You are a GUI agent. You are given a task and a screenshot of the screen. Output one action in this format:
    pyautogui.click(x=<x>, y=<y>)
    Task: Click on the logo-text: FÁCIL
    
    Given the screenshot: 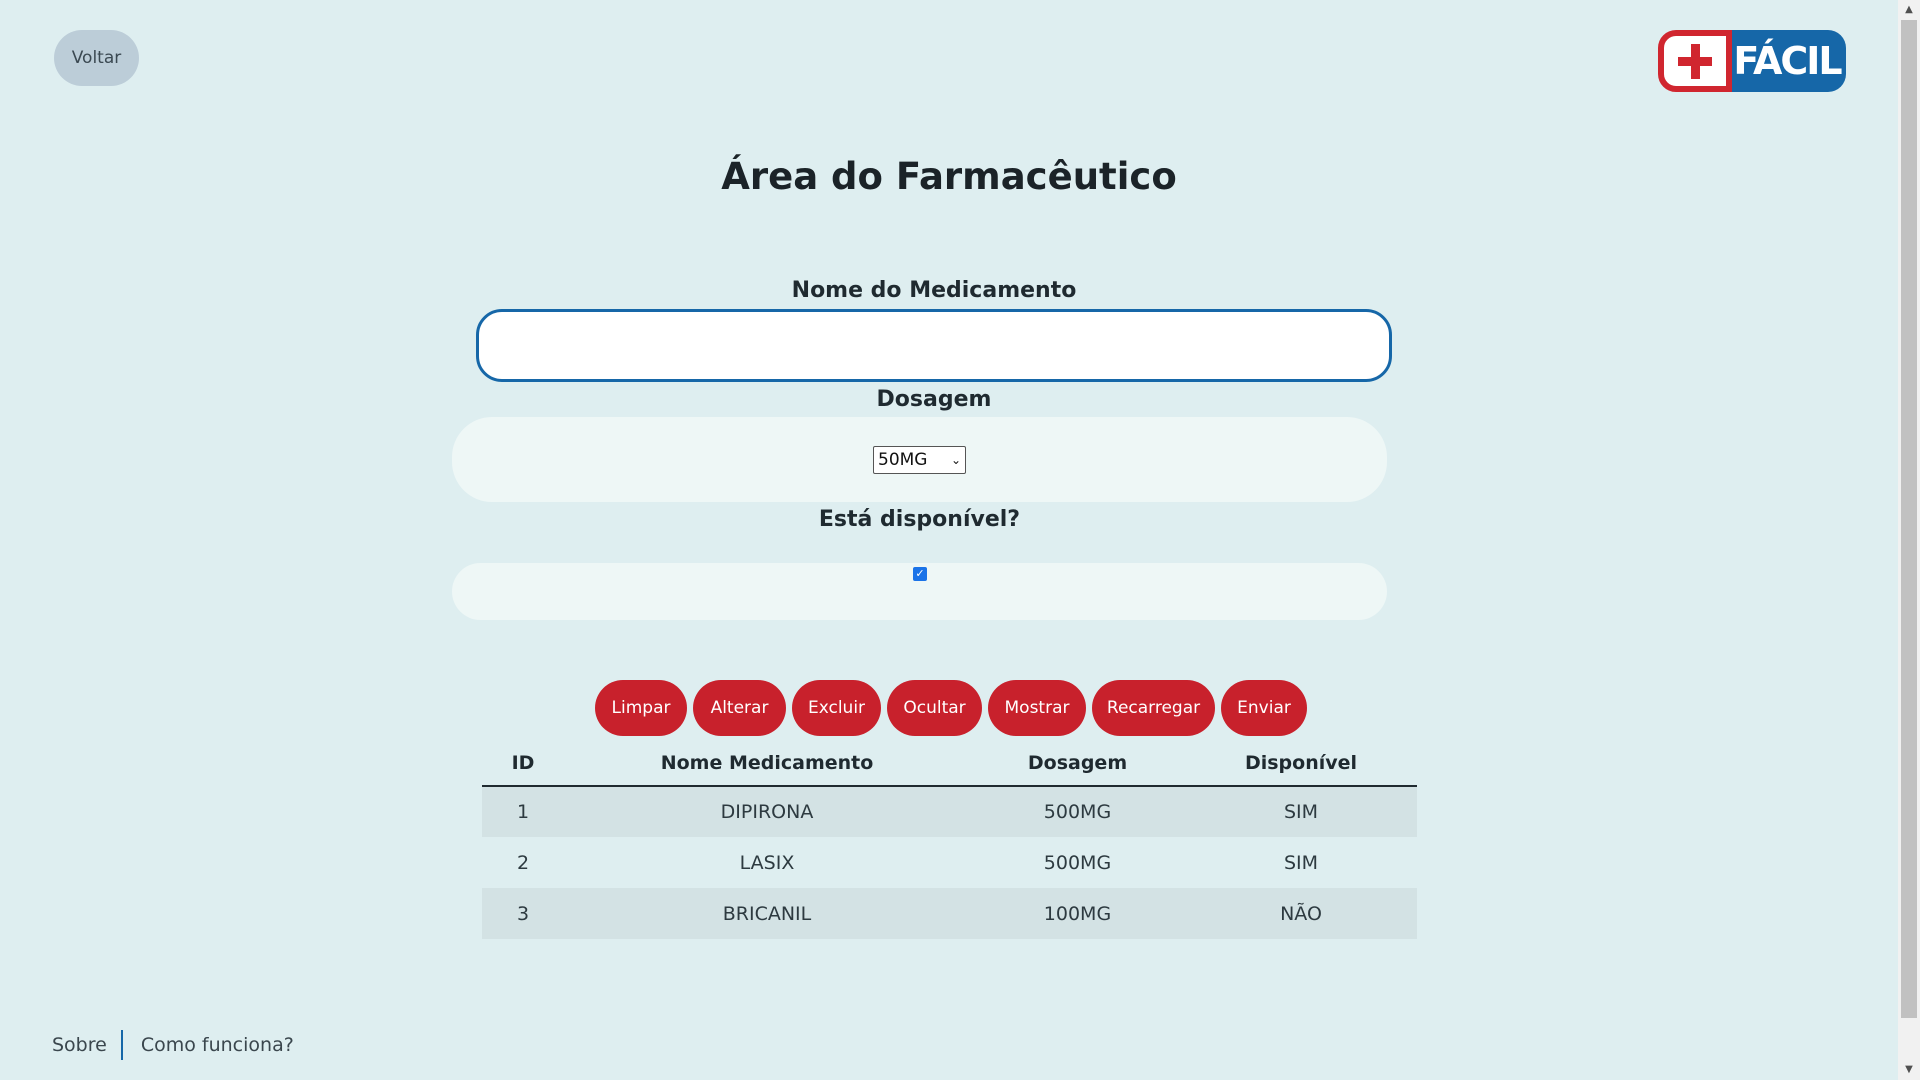 What is the action you would take?
    pyautogui.click(x=1787, y=61)
    